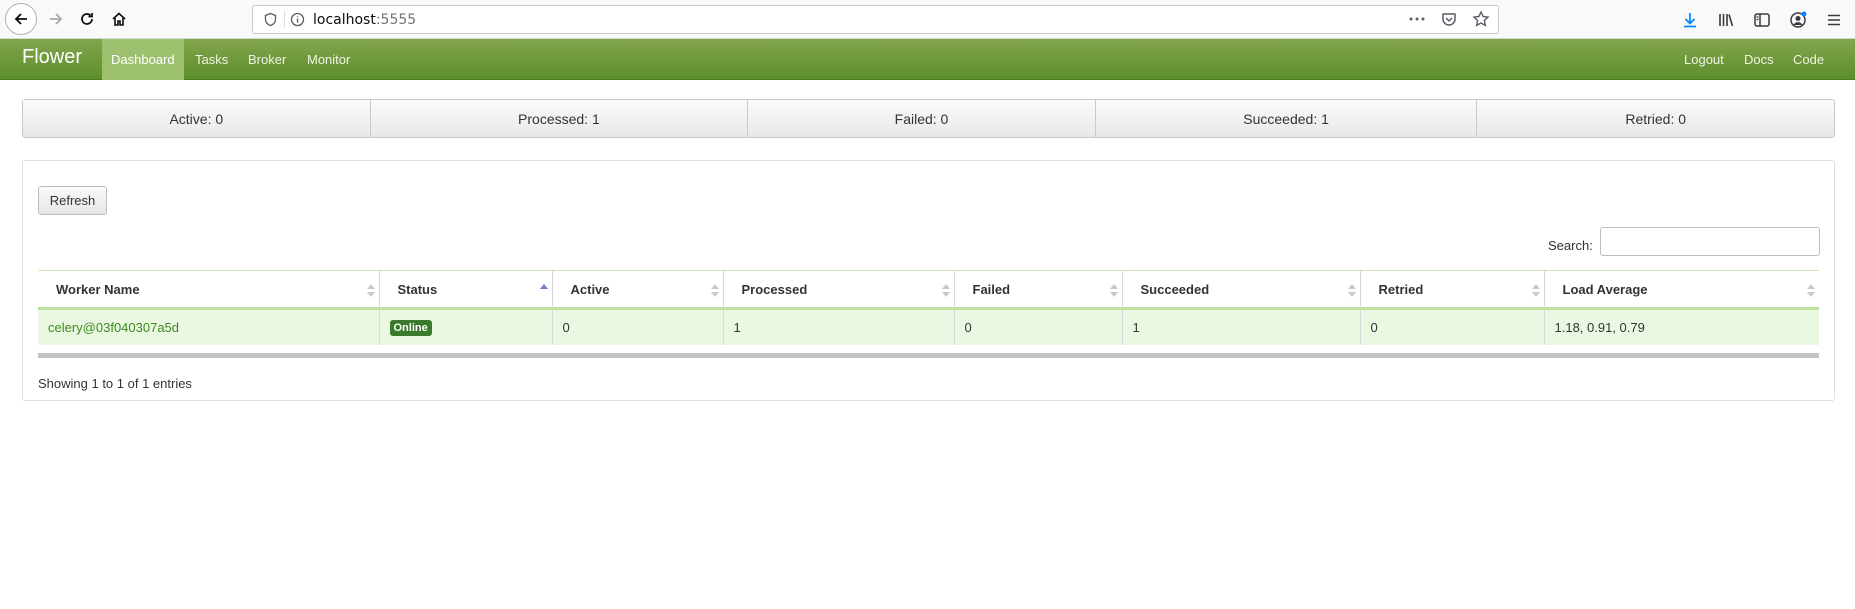 The height and width of the screenshot is (609, 1855). I want to click on col-header-processed: Processed, so click(839, 290).